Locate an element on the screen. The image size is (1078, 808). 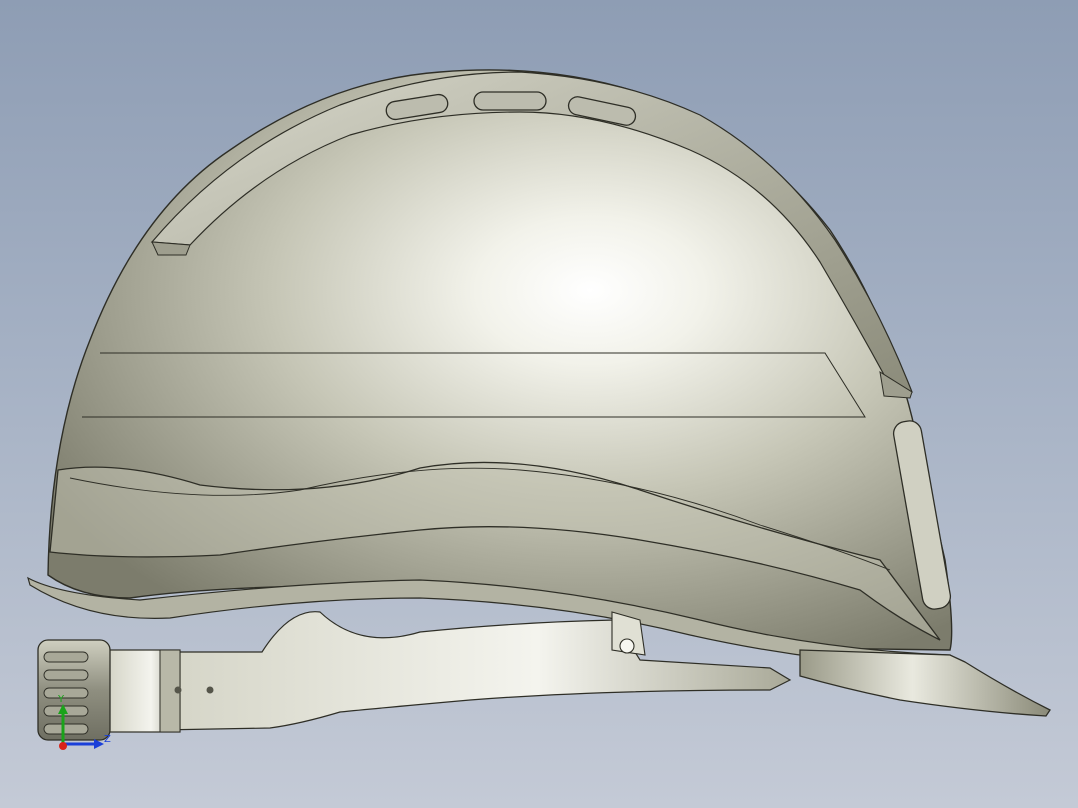
clip-rivet is located at coordinates (627, 646).